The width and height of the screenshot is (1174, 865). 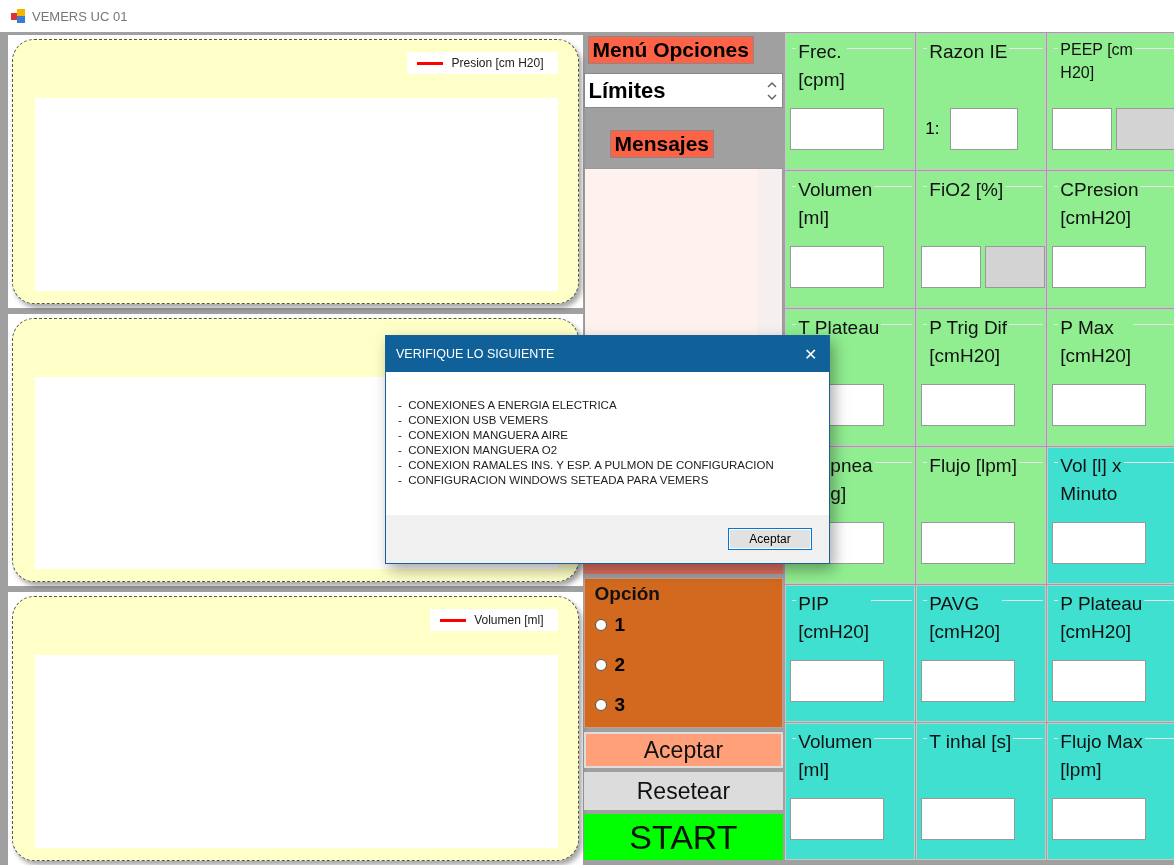 What do you see at coordinates (620, 705) in the screenshot?
I see `option-label: 3` at bounding box center [620, 705].